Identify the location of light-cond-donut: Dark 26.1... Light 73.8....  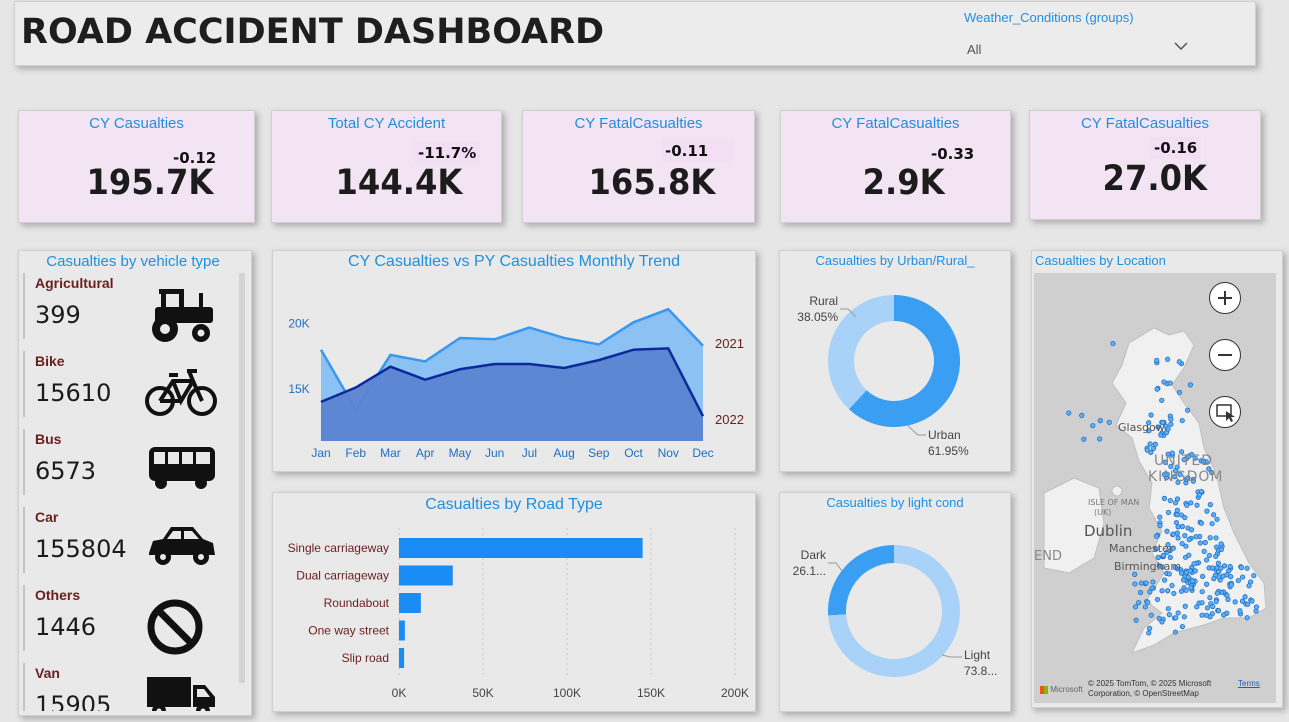
(895, 611).